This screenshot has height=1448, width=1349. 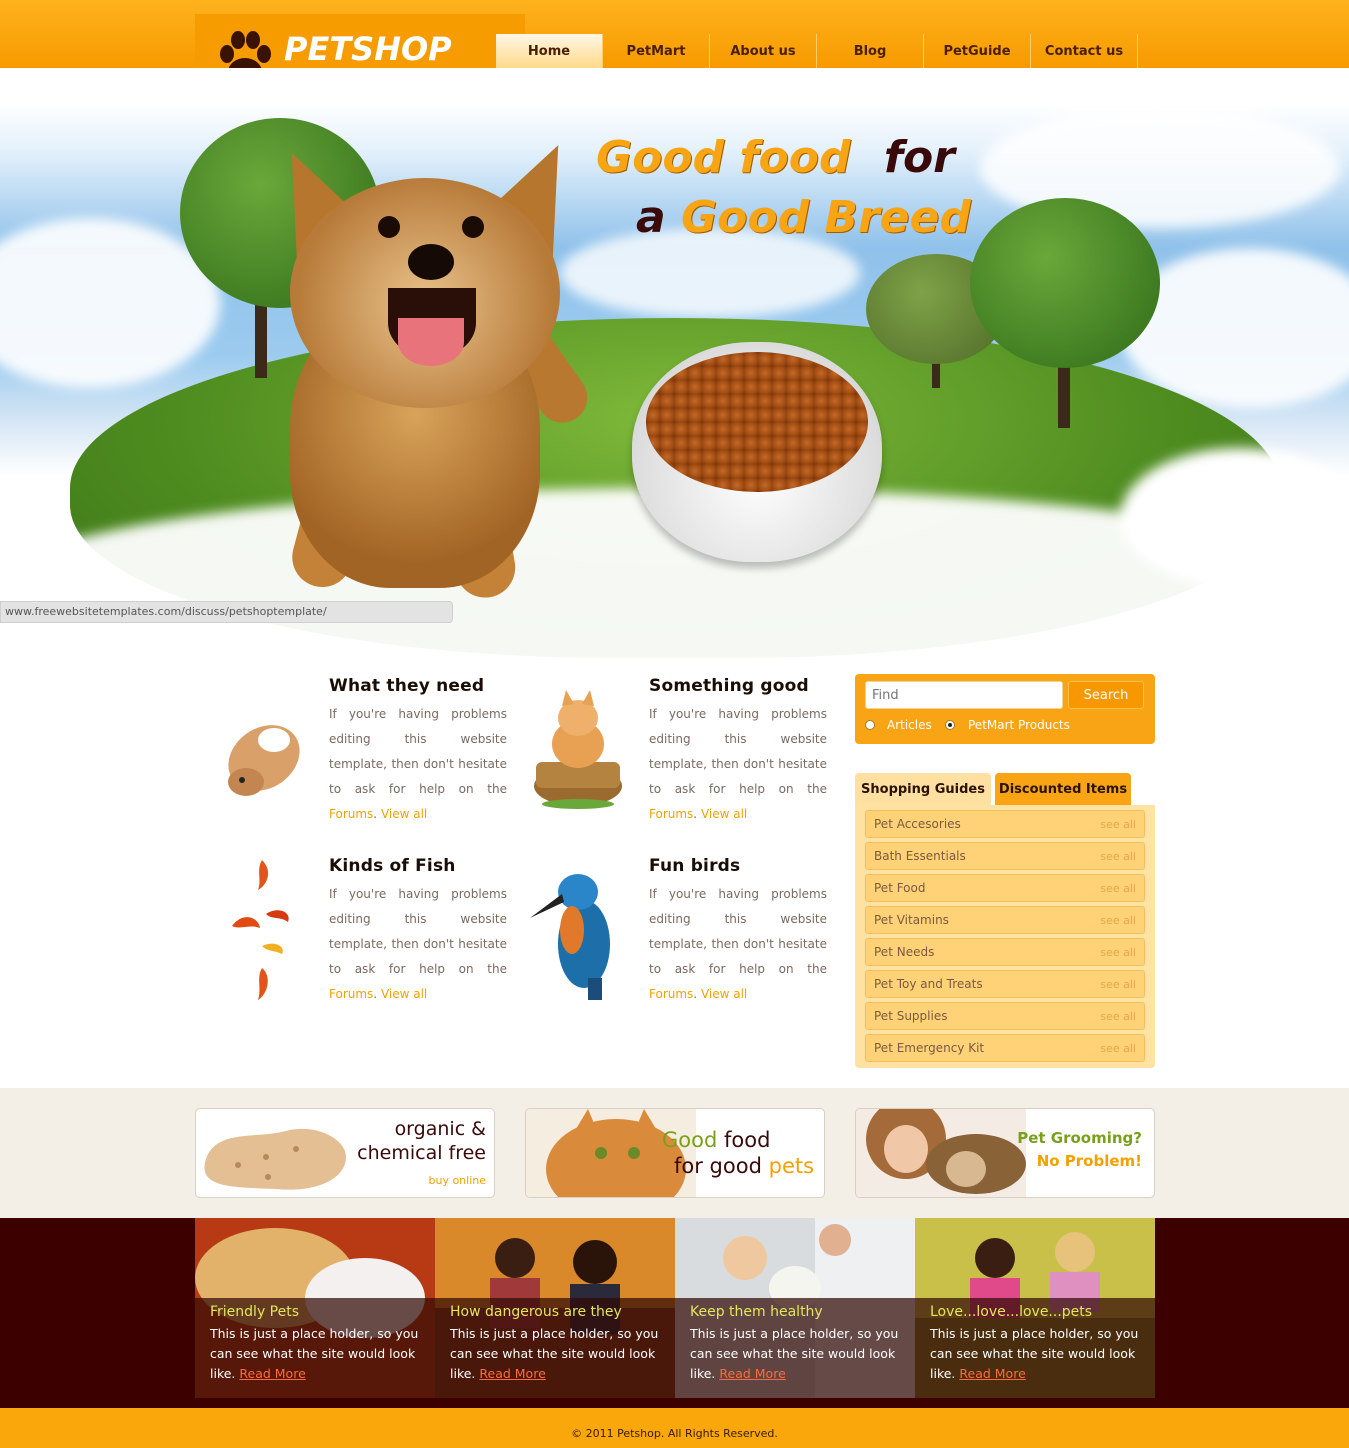 What do you see at coordinates (763, 51) in the screenshot?
I see `nav-about: About us` at bounding box center [763, 51].